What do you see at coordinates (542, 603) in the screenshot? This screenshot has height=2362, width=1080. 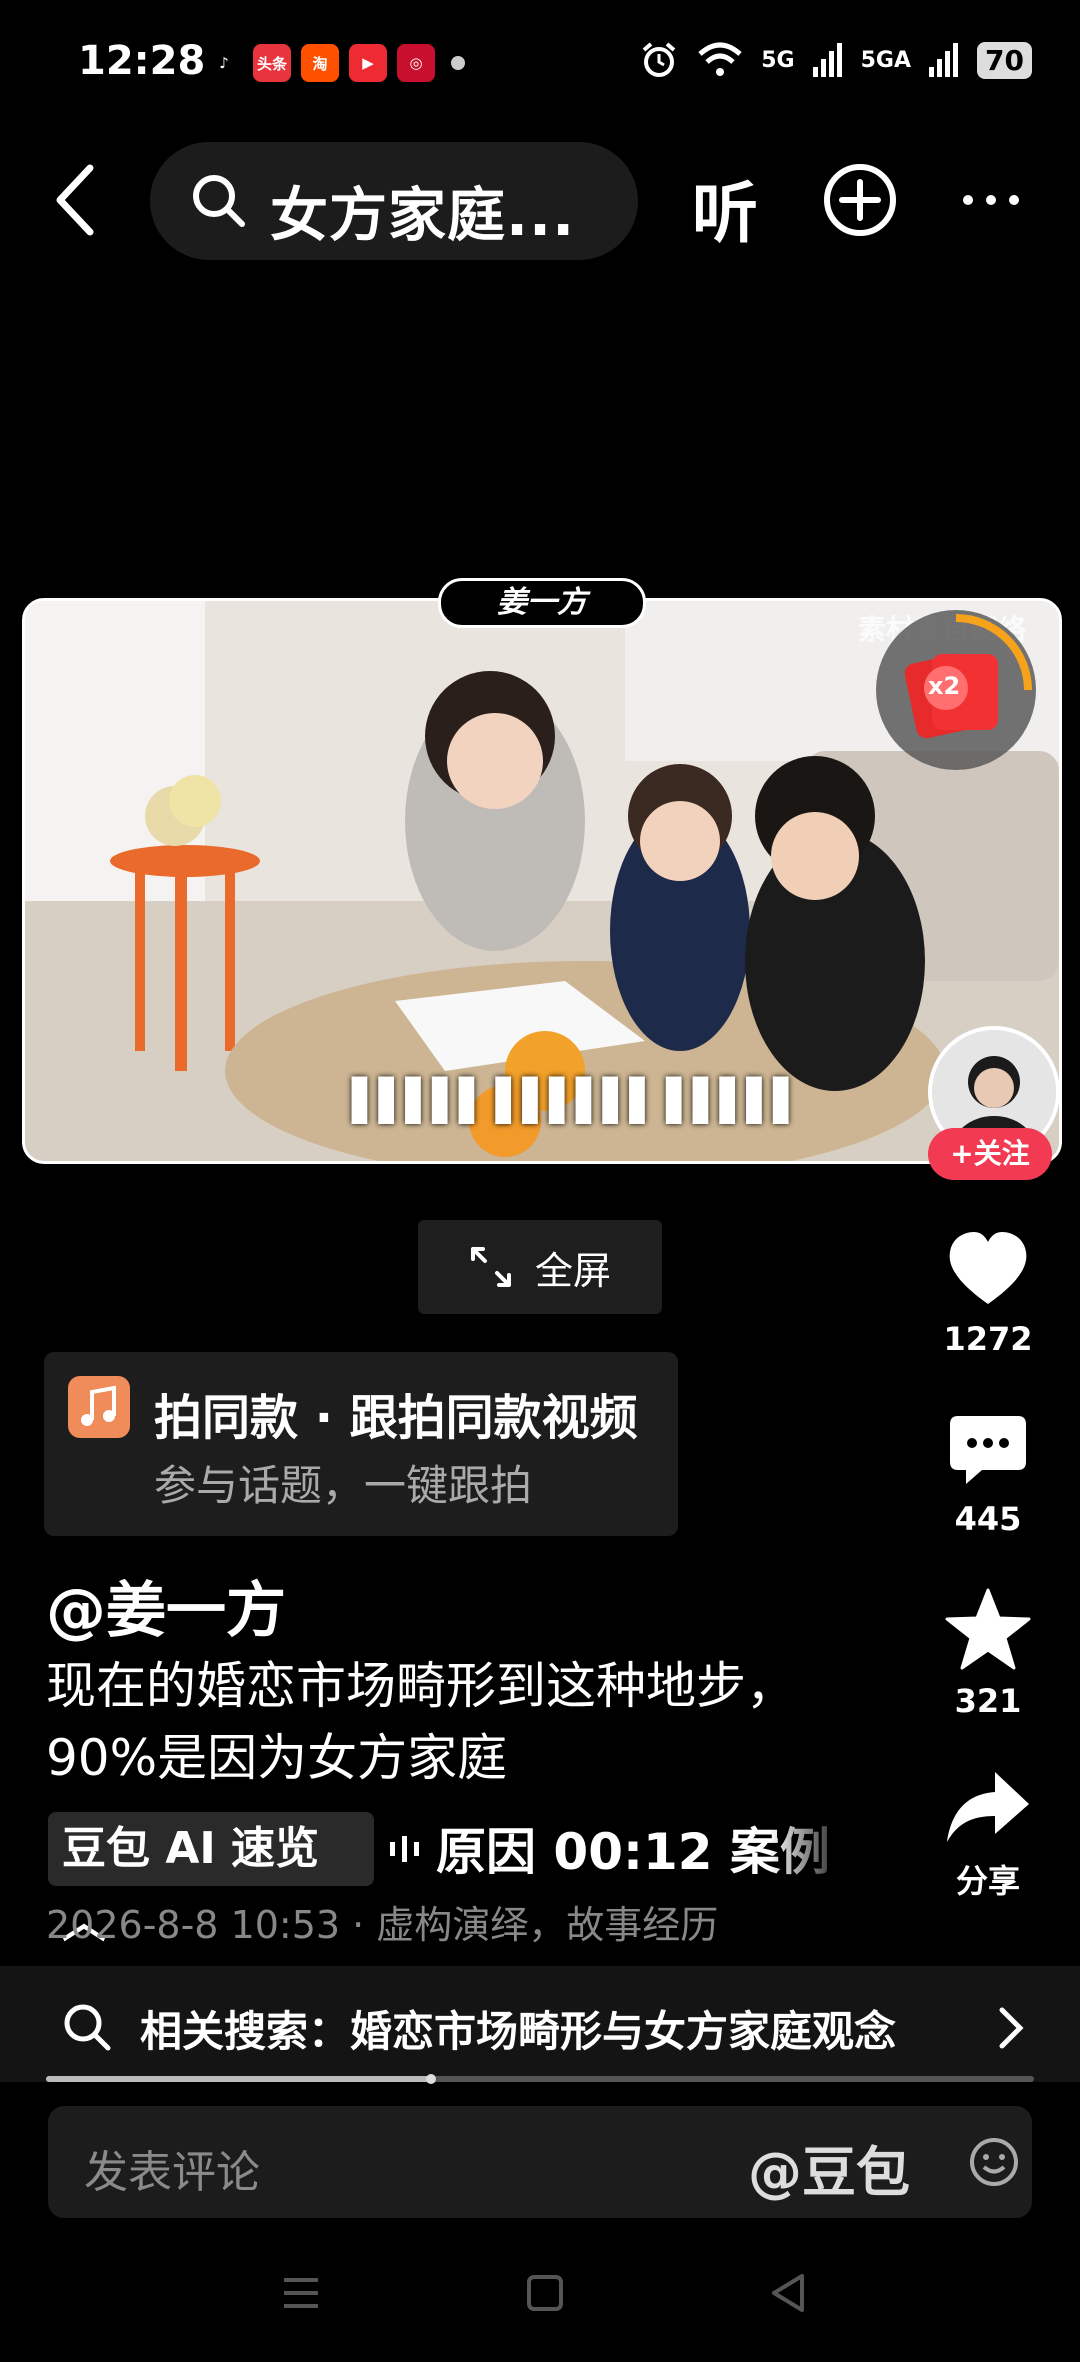 I see `video-author-tag: 姜一方` at bounding box center [542, 603].